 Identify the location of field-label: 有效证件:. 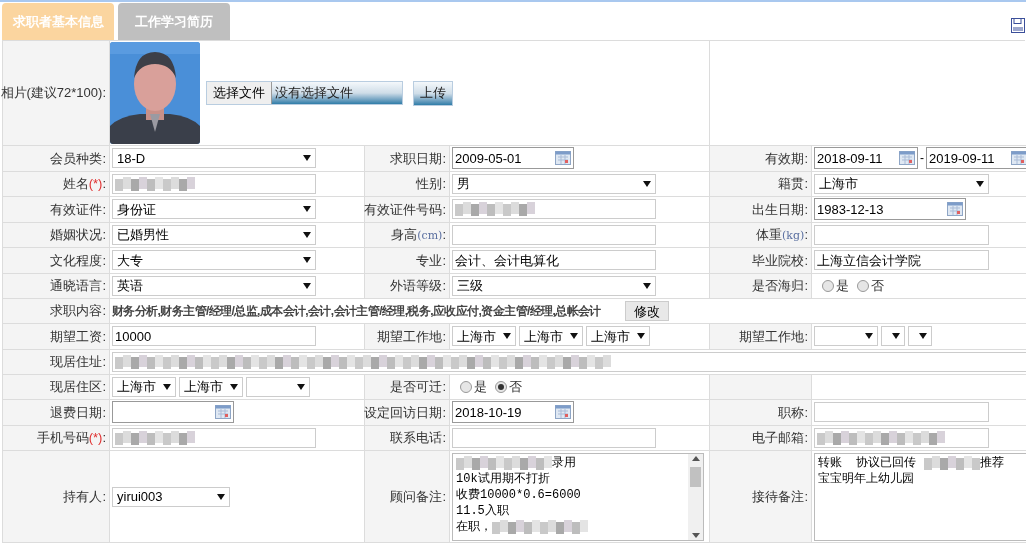
(78, 209).